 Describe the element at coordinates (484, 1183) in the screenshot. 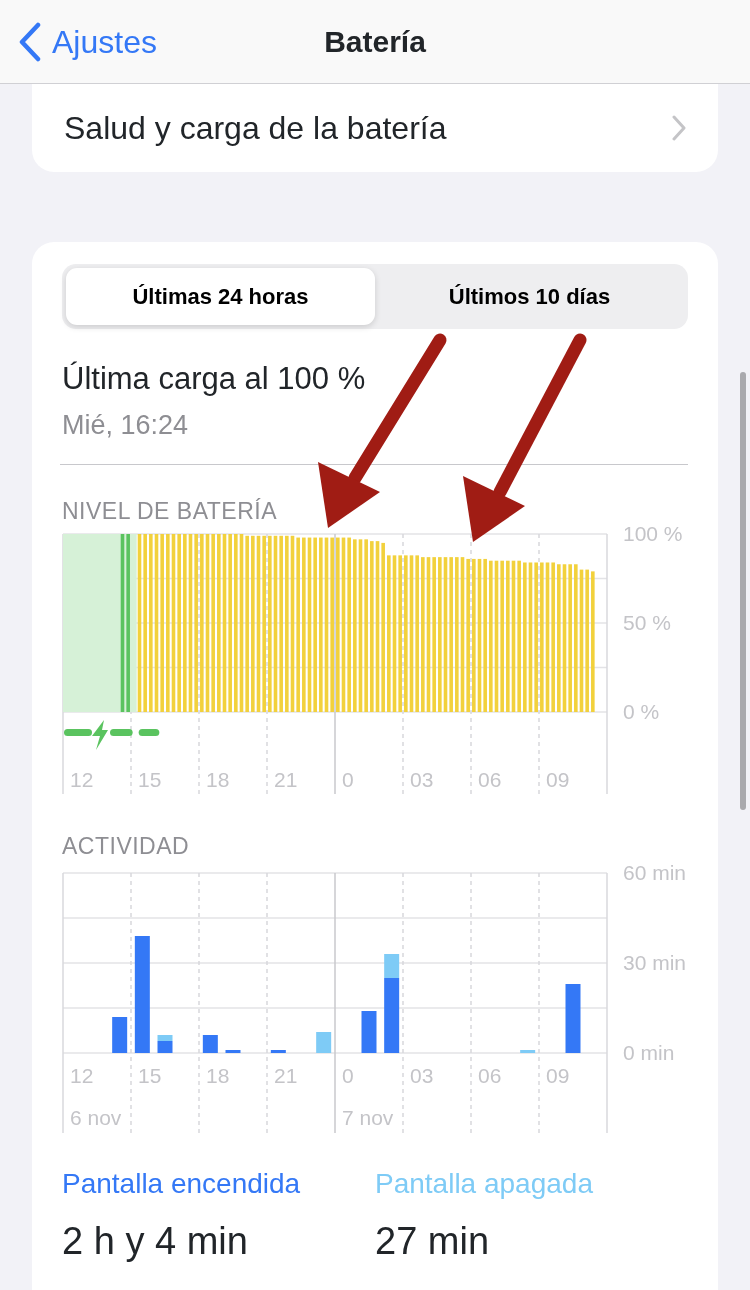

I see `legend-label: Pantalla apagada` at that location.